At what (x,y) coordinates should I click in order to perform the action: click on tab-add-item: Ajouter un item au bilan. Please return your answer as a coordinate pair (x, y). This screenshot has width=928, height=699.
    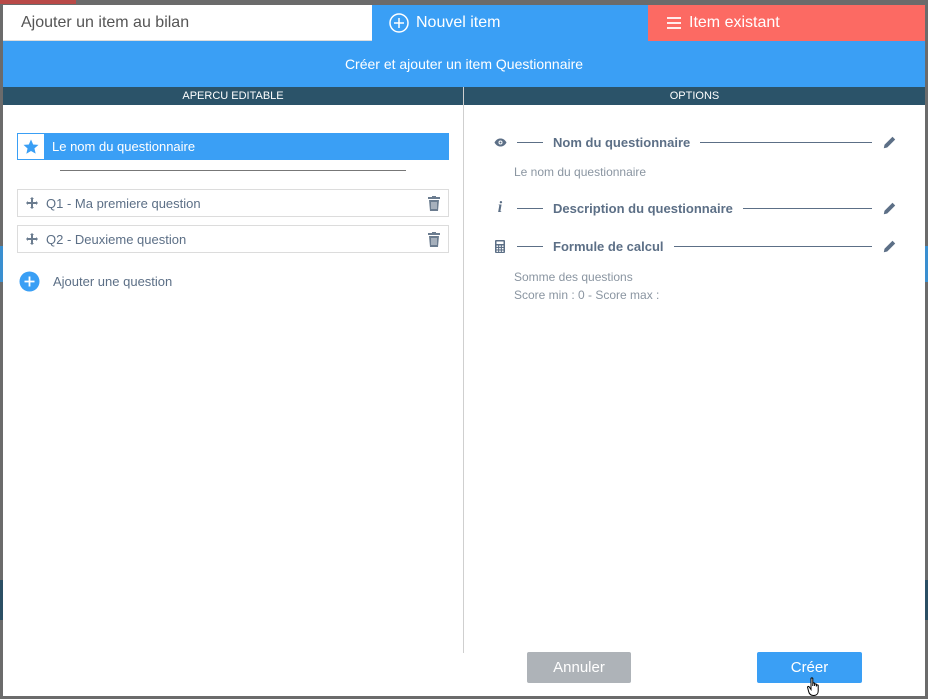
    Looking at the image, I should click on (187, 23).